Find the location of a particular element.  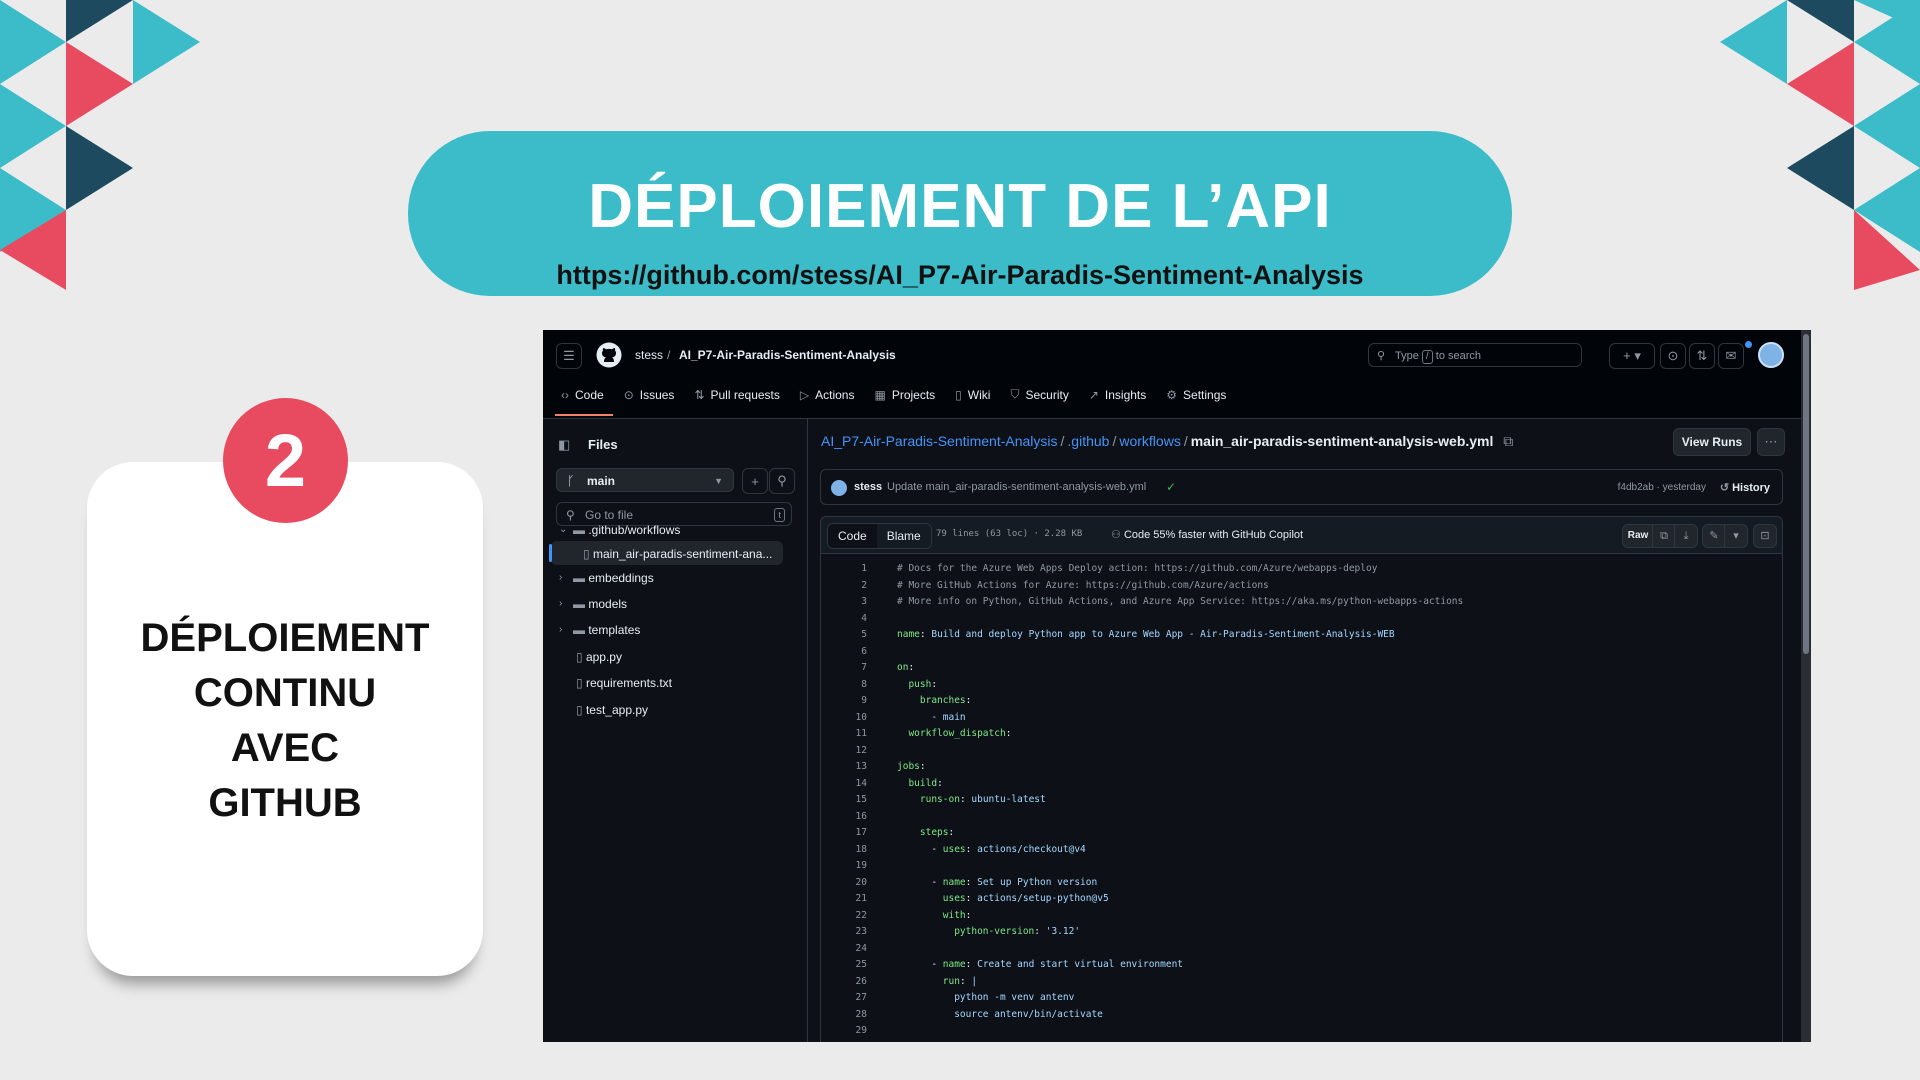

line-text: python -m venv antenv is located at coordinates (986, 997).